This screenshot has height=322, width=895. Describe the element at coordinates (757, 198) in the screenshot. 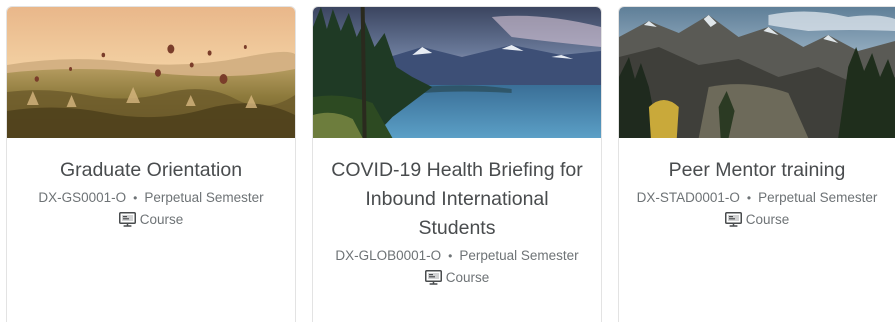

I see `course-meta: DX-STAD0001-O • Perpetual Semester` at that location.